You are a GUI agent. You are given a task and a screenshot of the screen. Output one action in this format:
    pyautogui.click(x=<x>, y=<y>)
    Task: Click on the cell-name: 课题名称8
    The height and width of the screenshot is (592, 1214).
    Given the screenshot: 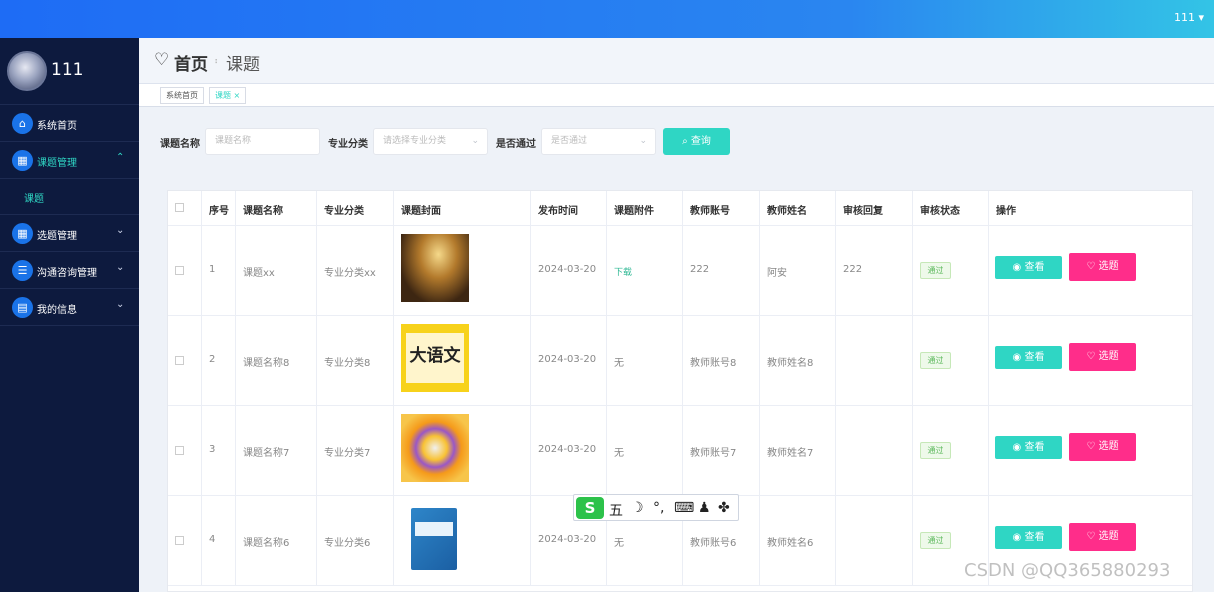 What is the action you would take?
    pyautogui.click(x=266, y=363)
    